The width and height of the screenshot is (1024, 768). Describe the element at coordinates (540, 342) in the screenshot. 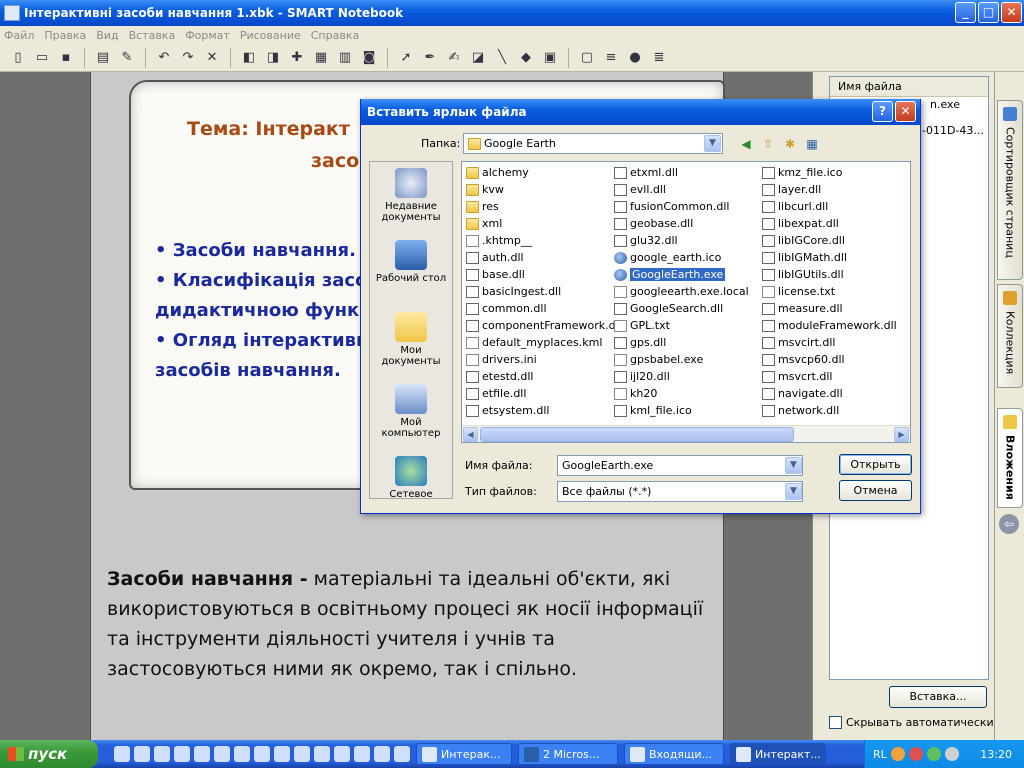

I see `file-item: default_myplaces.kml` at that location.